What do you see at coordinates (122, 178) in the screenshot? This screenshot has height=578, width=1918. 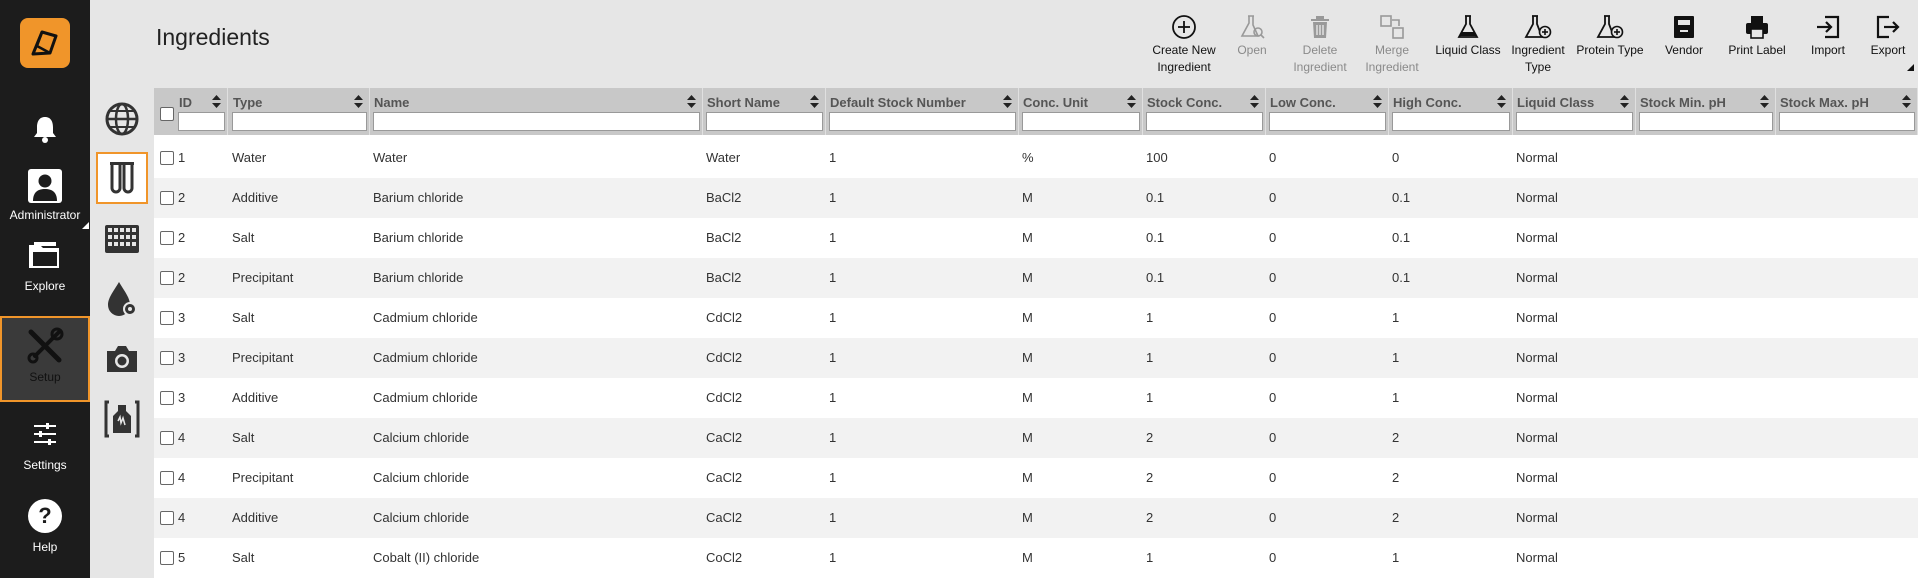 I see `subnav-ingredients` at bounding box center [122, 178].